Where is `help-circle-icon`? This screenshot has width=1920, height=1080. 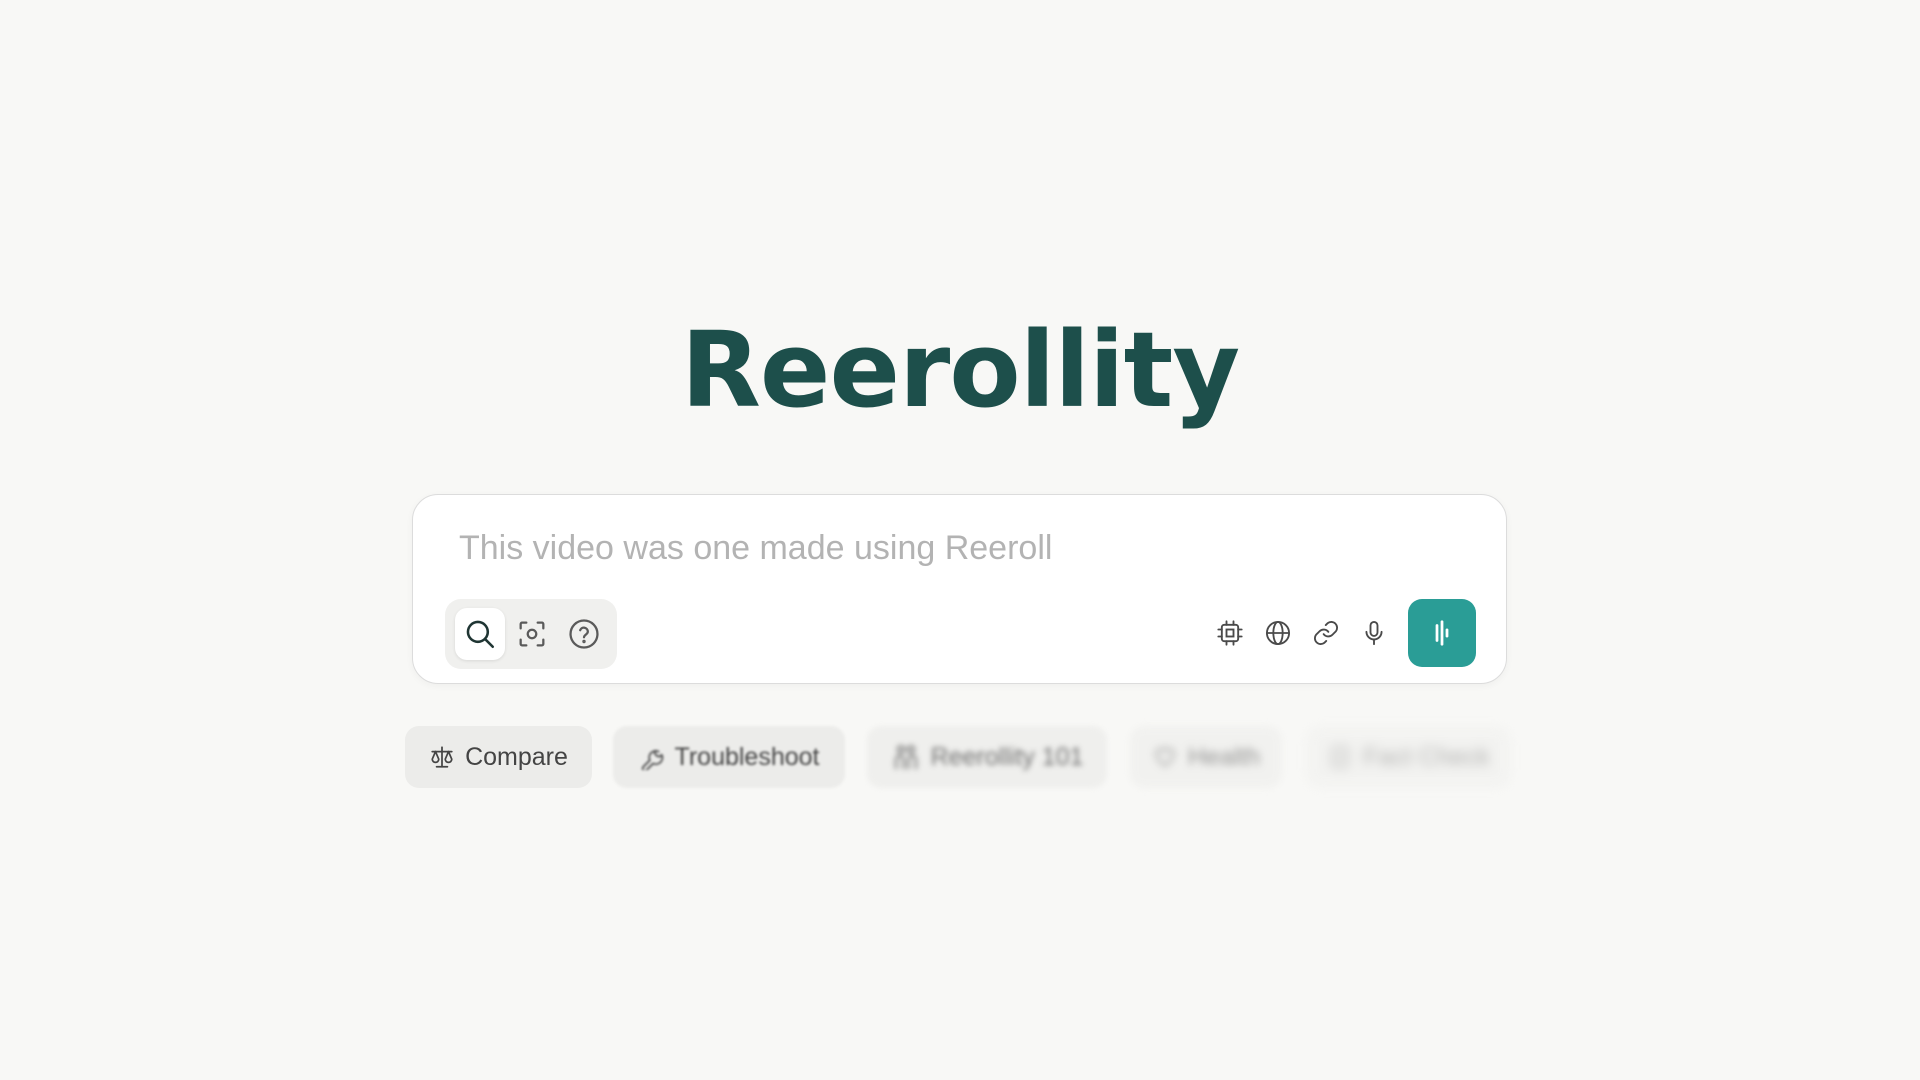
help-circle-icon is located at coordinates (584, 634).